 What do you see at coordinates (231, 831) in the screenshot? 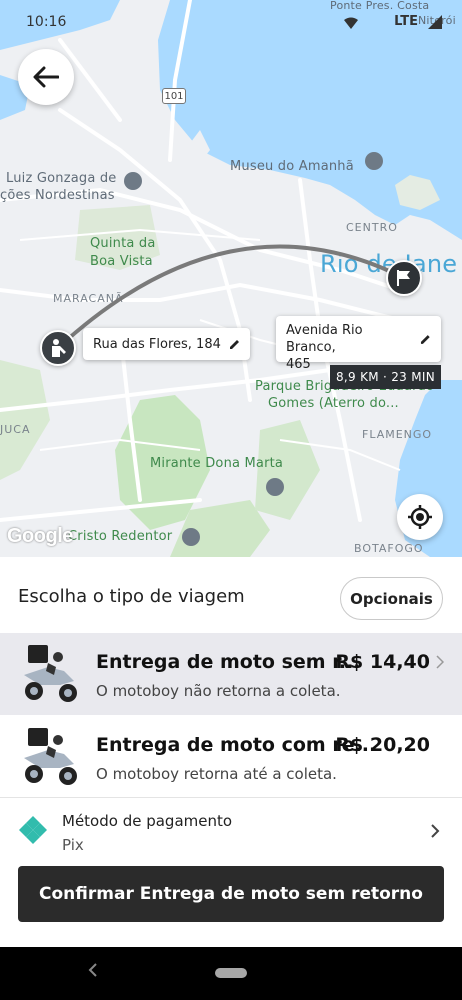
I see `payment-method-row: Método de pagamento Pix` at bounding box center [231, 831].